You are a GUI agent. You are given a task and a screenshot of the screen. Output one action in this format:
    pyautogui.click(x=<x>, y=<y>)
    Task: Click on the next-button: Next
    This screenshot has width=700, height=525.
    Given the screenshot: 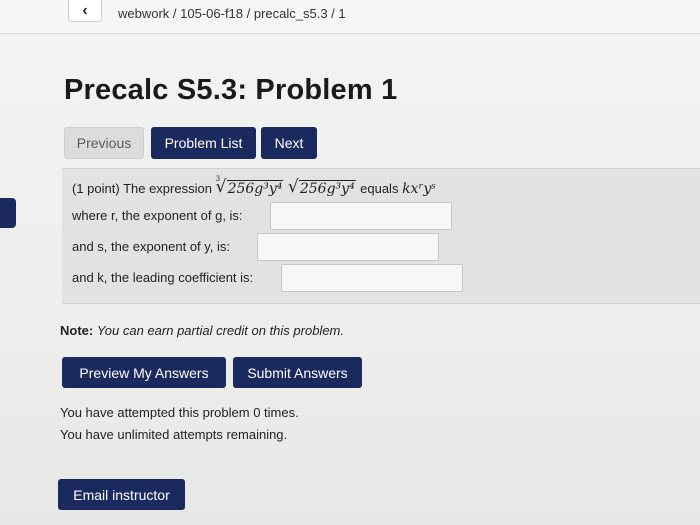 What is the action you would take?
    pyautogui.click(x=289, y=143)
    